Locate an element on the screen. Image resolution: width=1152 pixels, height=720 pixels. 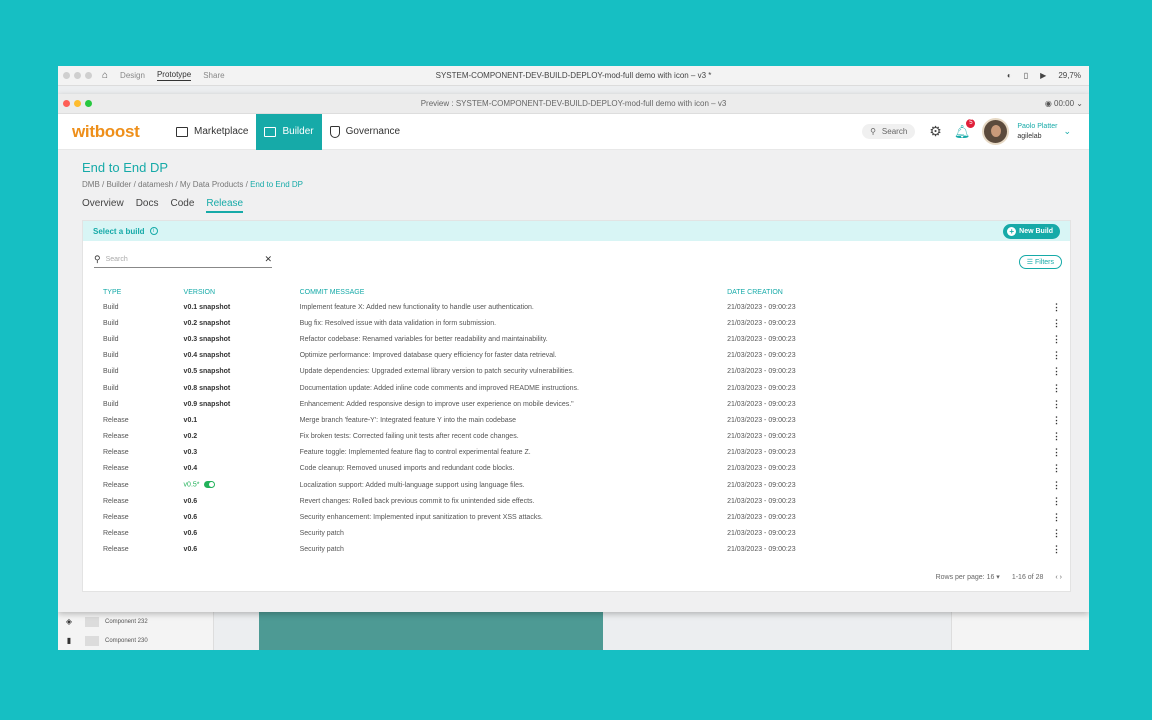
version-label: v0.5 snapshot is located at coordinates (207, 372).